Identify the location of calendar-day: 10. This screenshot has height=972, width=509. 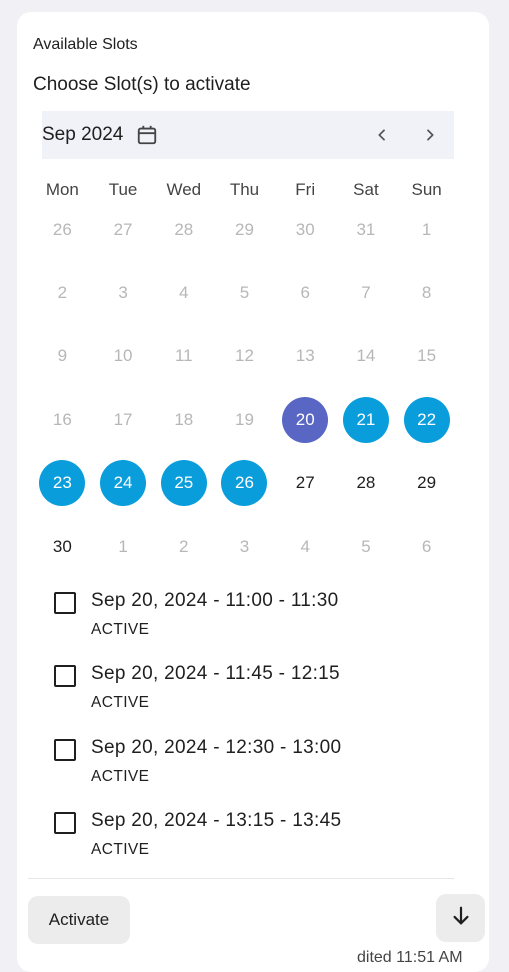
(123, 356).